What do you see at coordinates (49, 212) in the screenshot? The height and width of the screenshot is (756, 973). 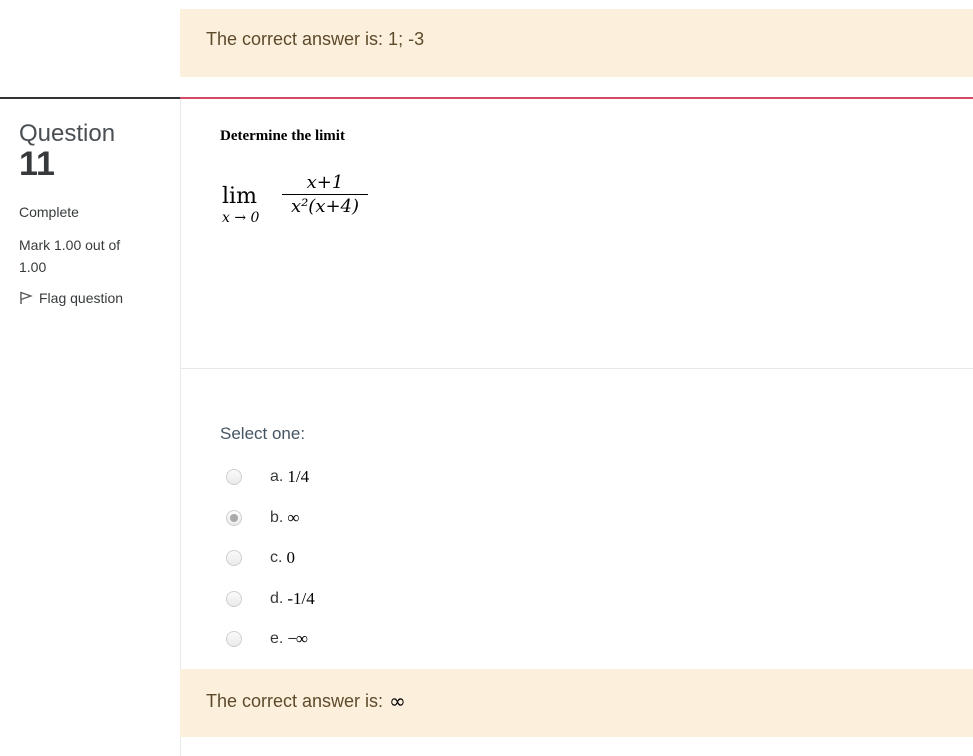 I see `question-state: Complete` at bounding box center [49, 212].